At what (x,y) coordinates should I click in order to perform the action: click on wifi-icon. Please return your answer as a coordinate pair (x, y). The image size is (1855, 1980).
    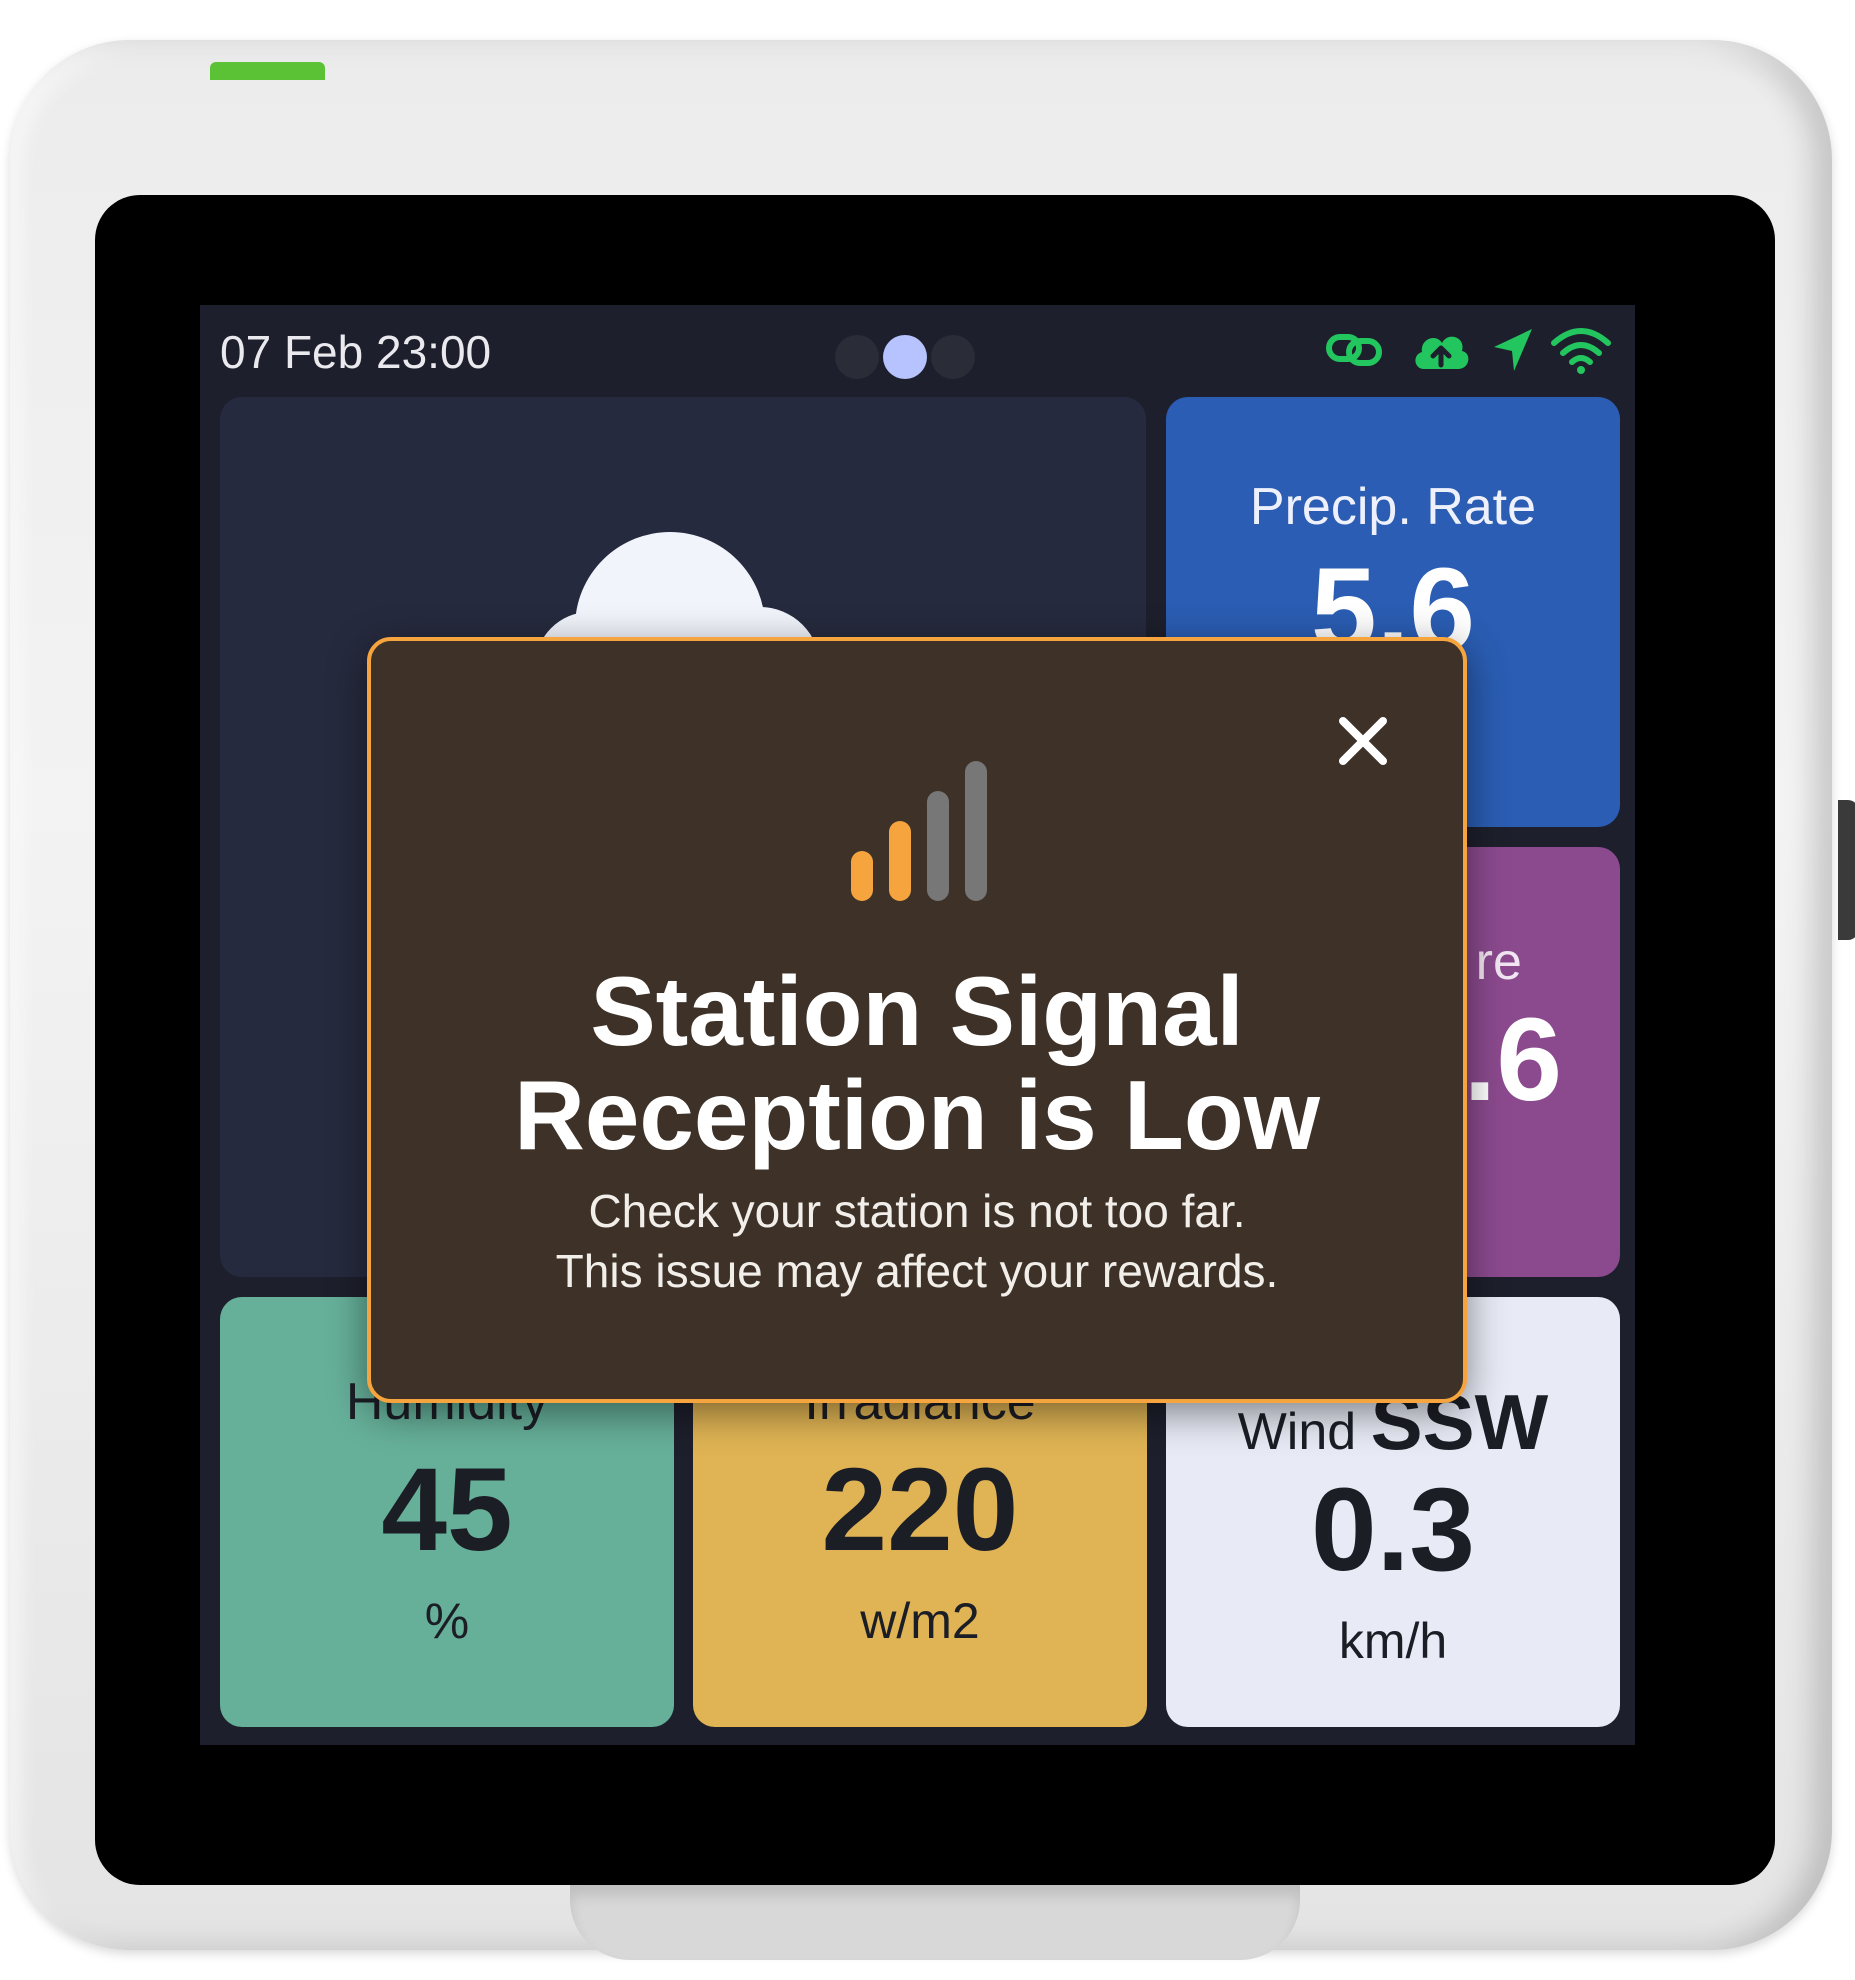
    Looking at the image, I should click on (1581, 351).